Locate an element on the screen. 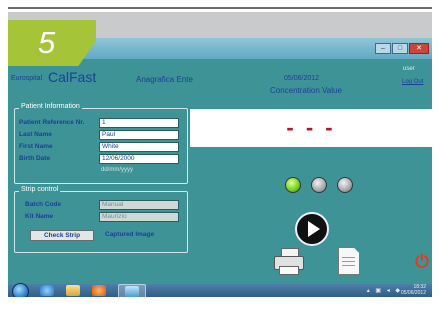  user-label: user is located at coordinates (409, 69).